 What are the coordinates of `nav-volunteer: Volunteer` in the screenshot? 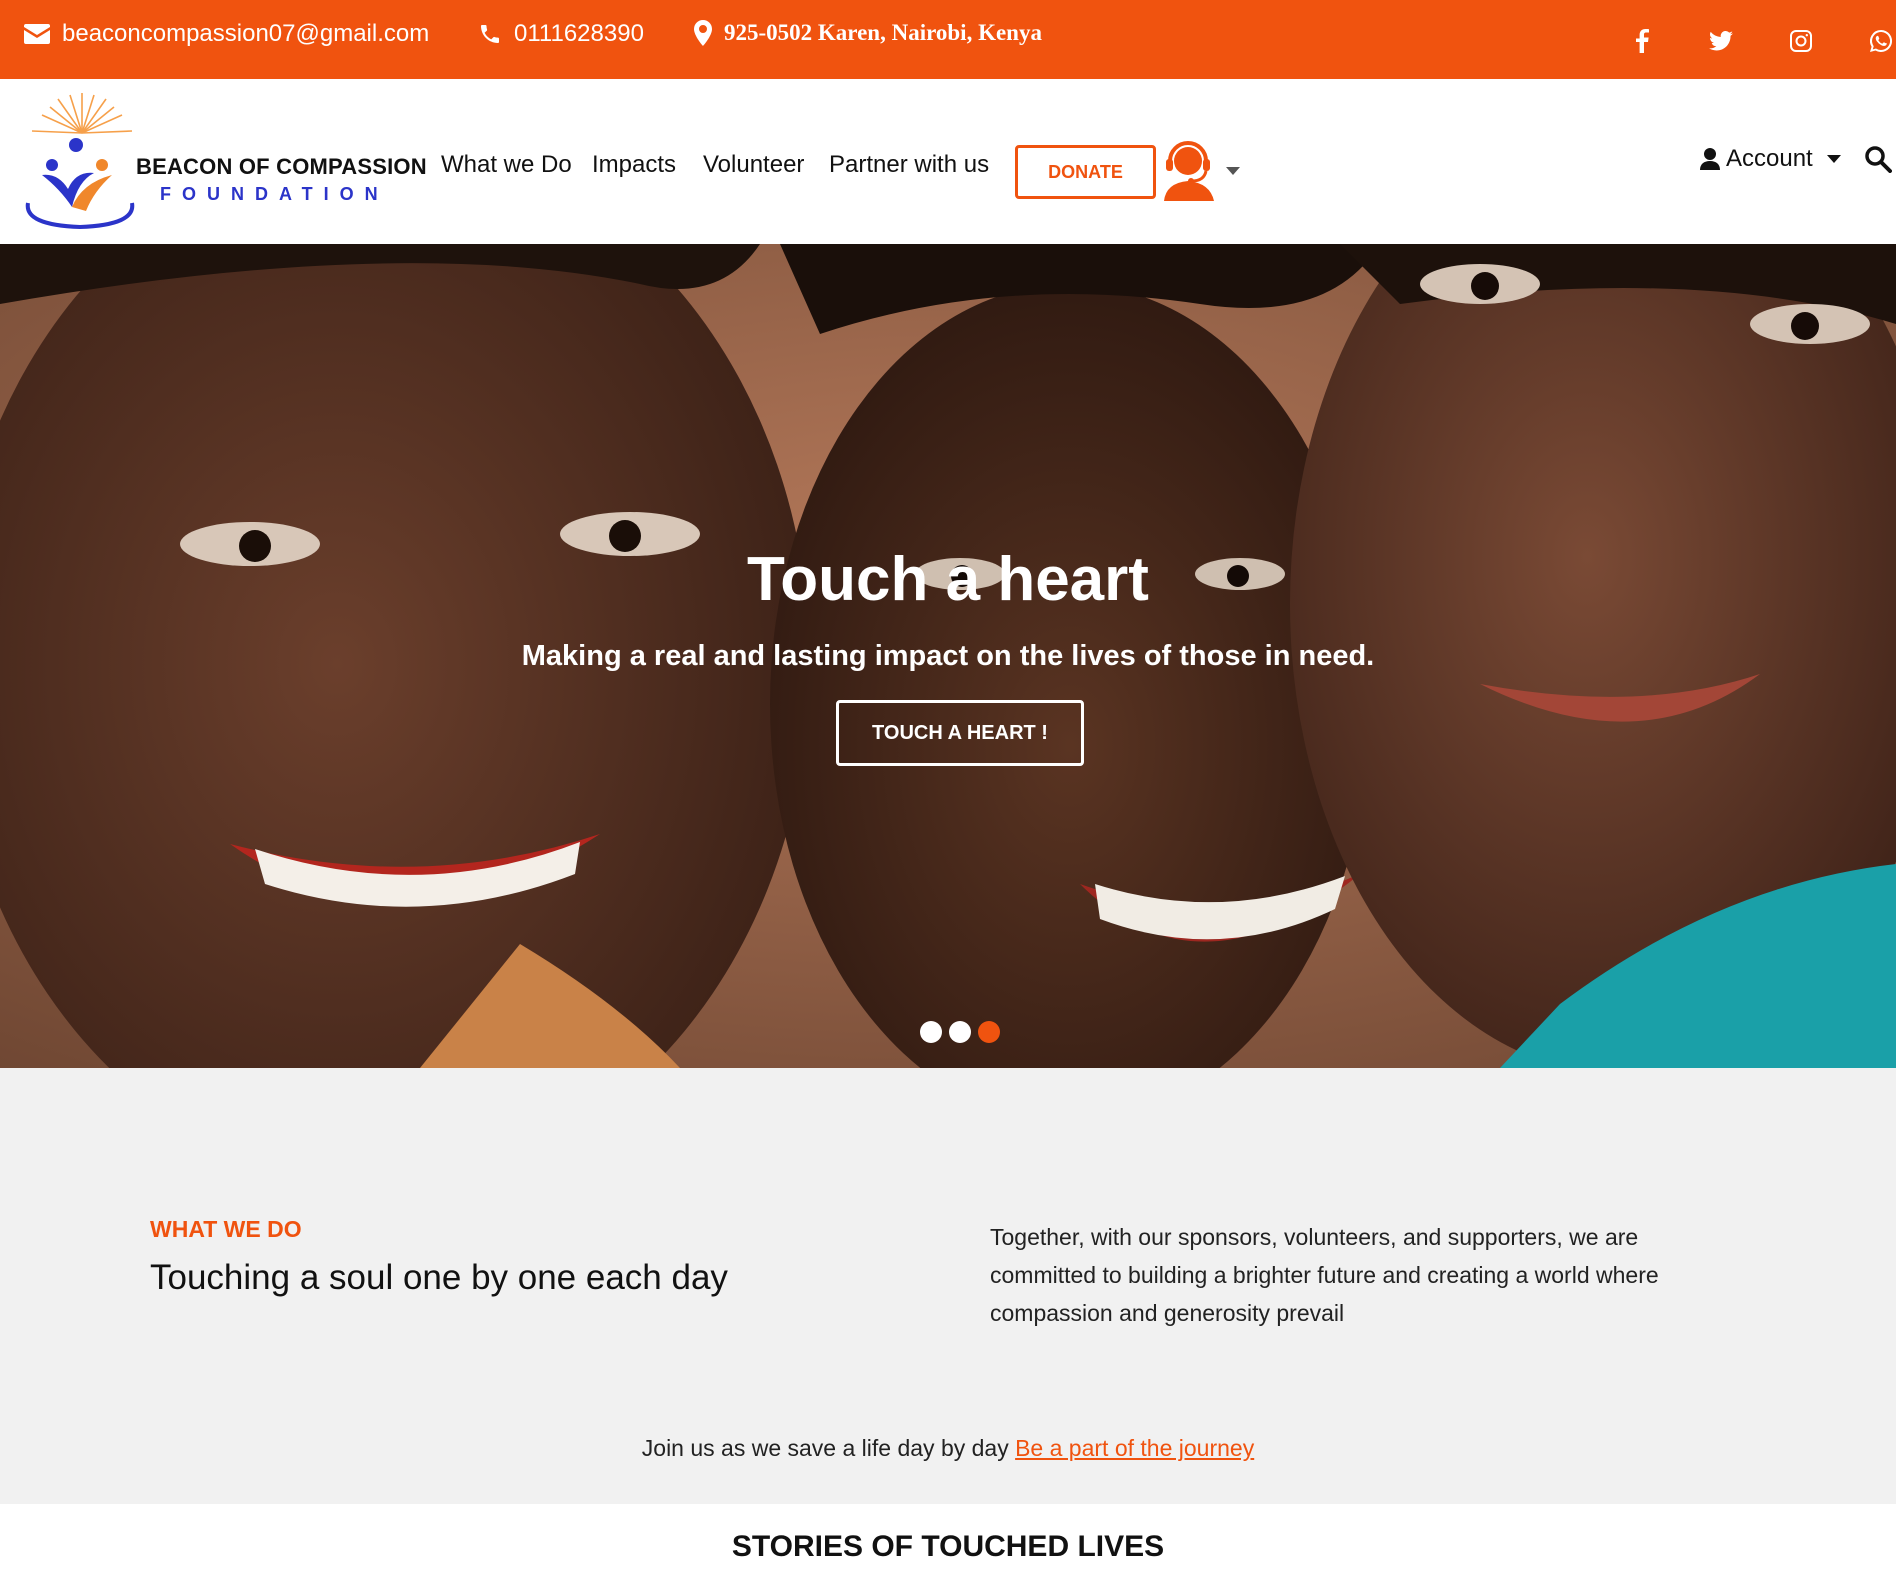 It's located at (753, 165).